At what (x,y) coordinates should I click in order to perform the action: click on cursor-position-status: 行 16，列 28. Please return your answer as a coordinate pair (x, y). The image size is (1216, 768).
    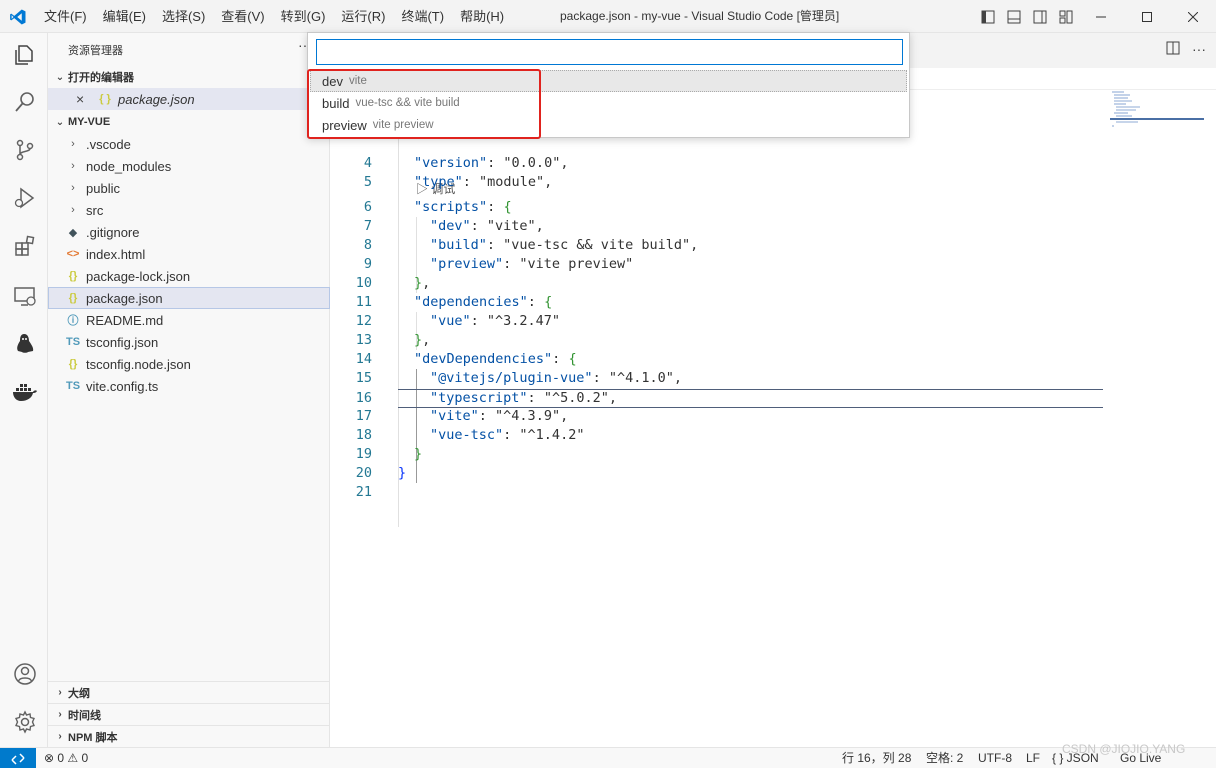
    Looking at the image, I should click on (876, 758).